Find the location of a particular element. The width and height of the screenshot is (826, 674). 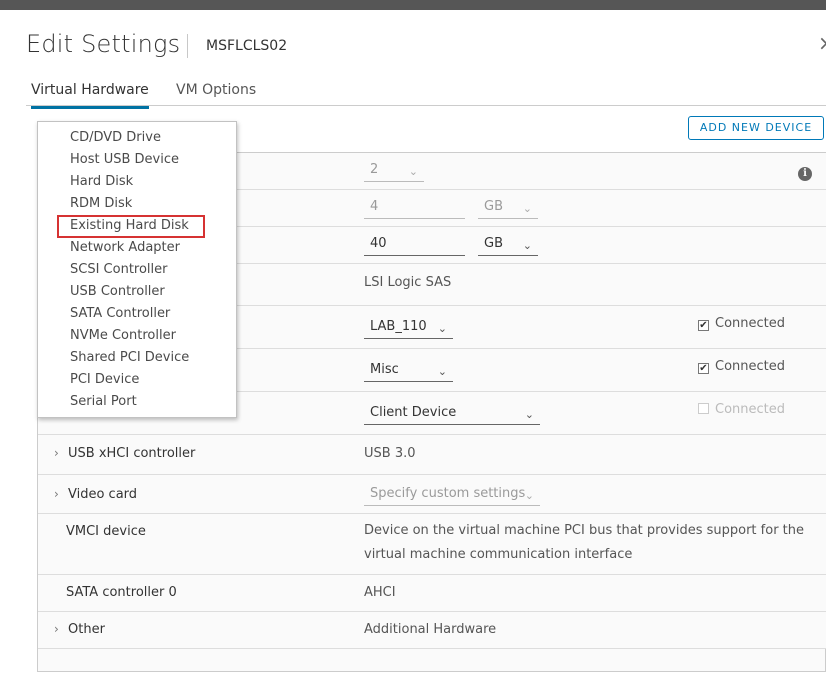

cpu-value: 2 is located at coordinates (374, 169).